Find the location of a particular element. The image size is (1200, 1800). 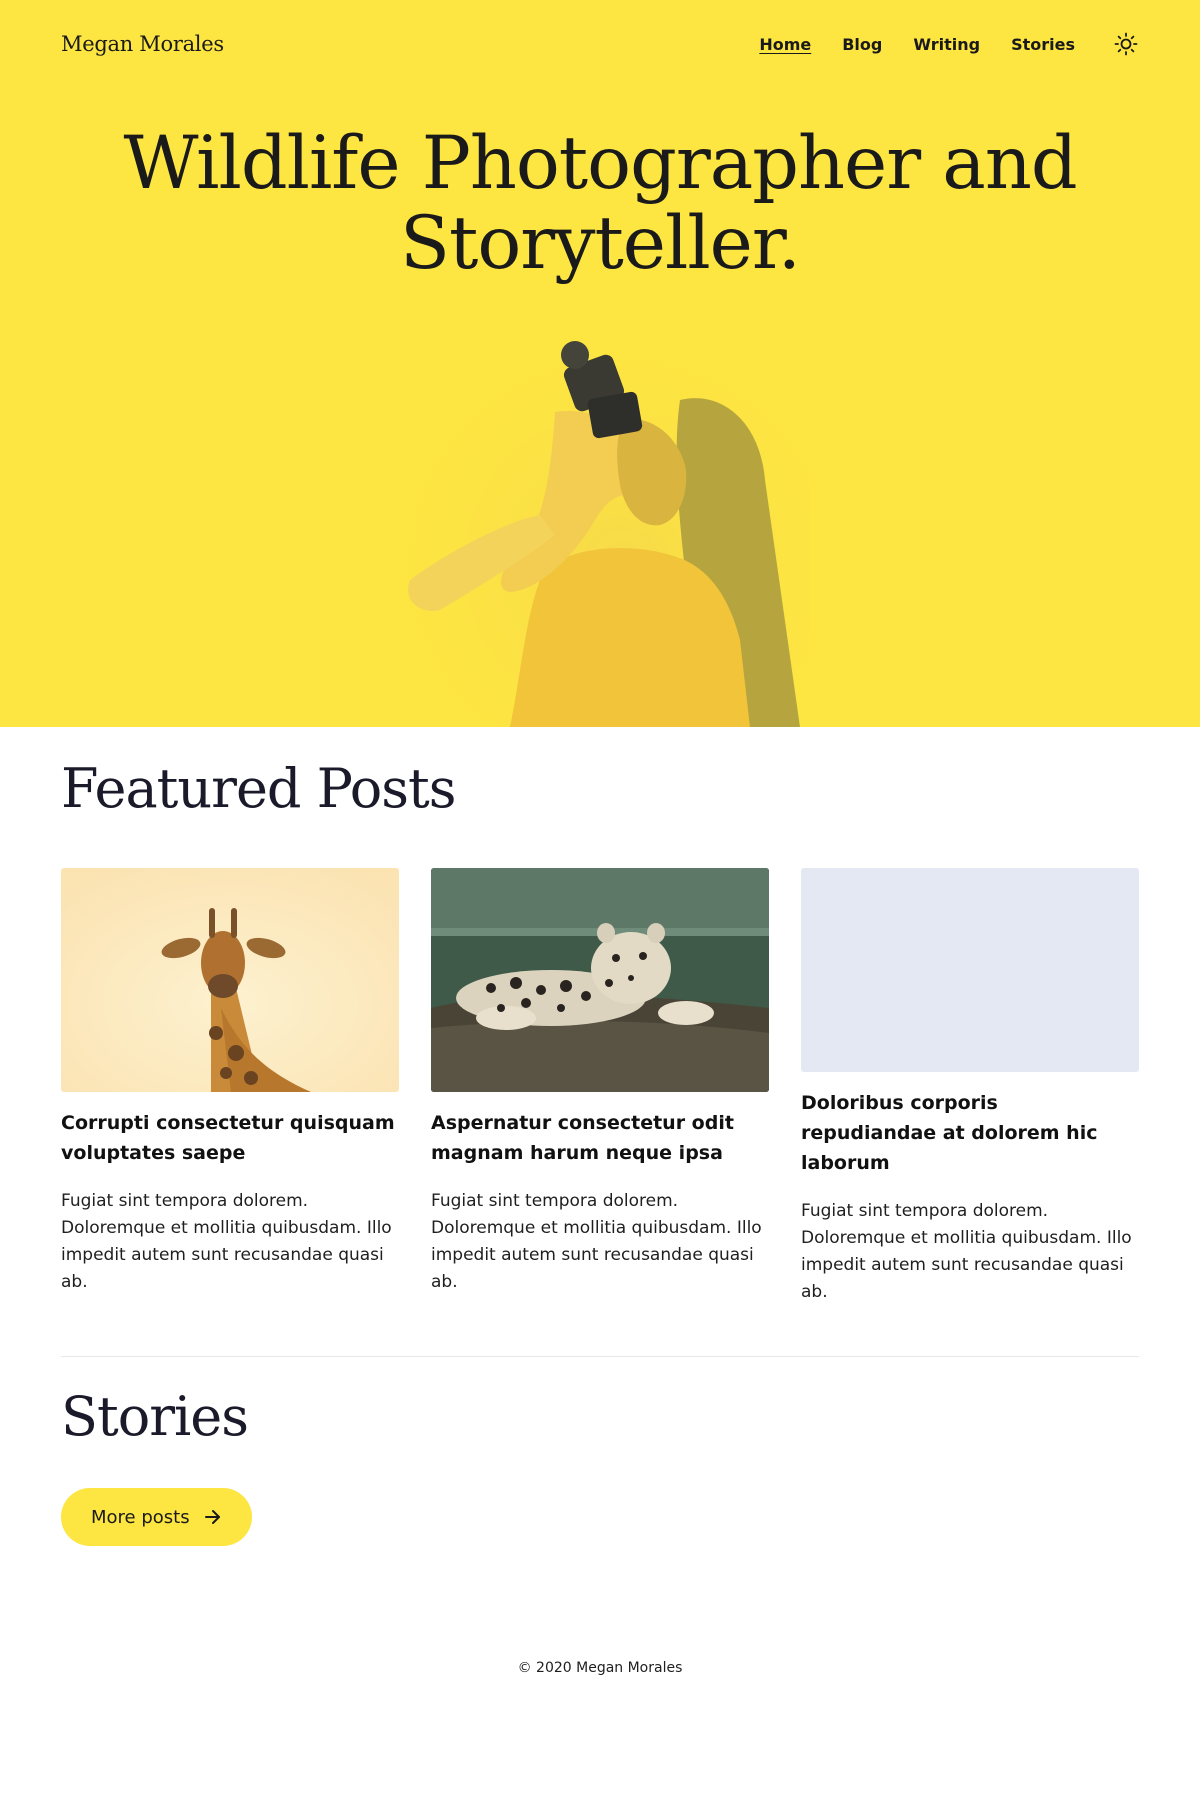

leopard-photo is located at coordinates (600, 980).